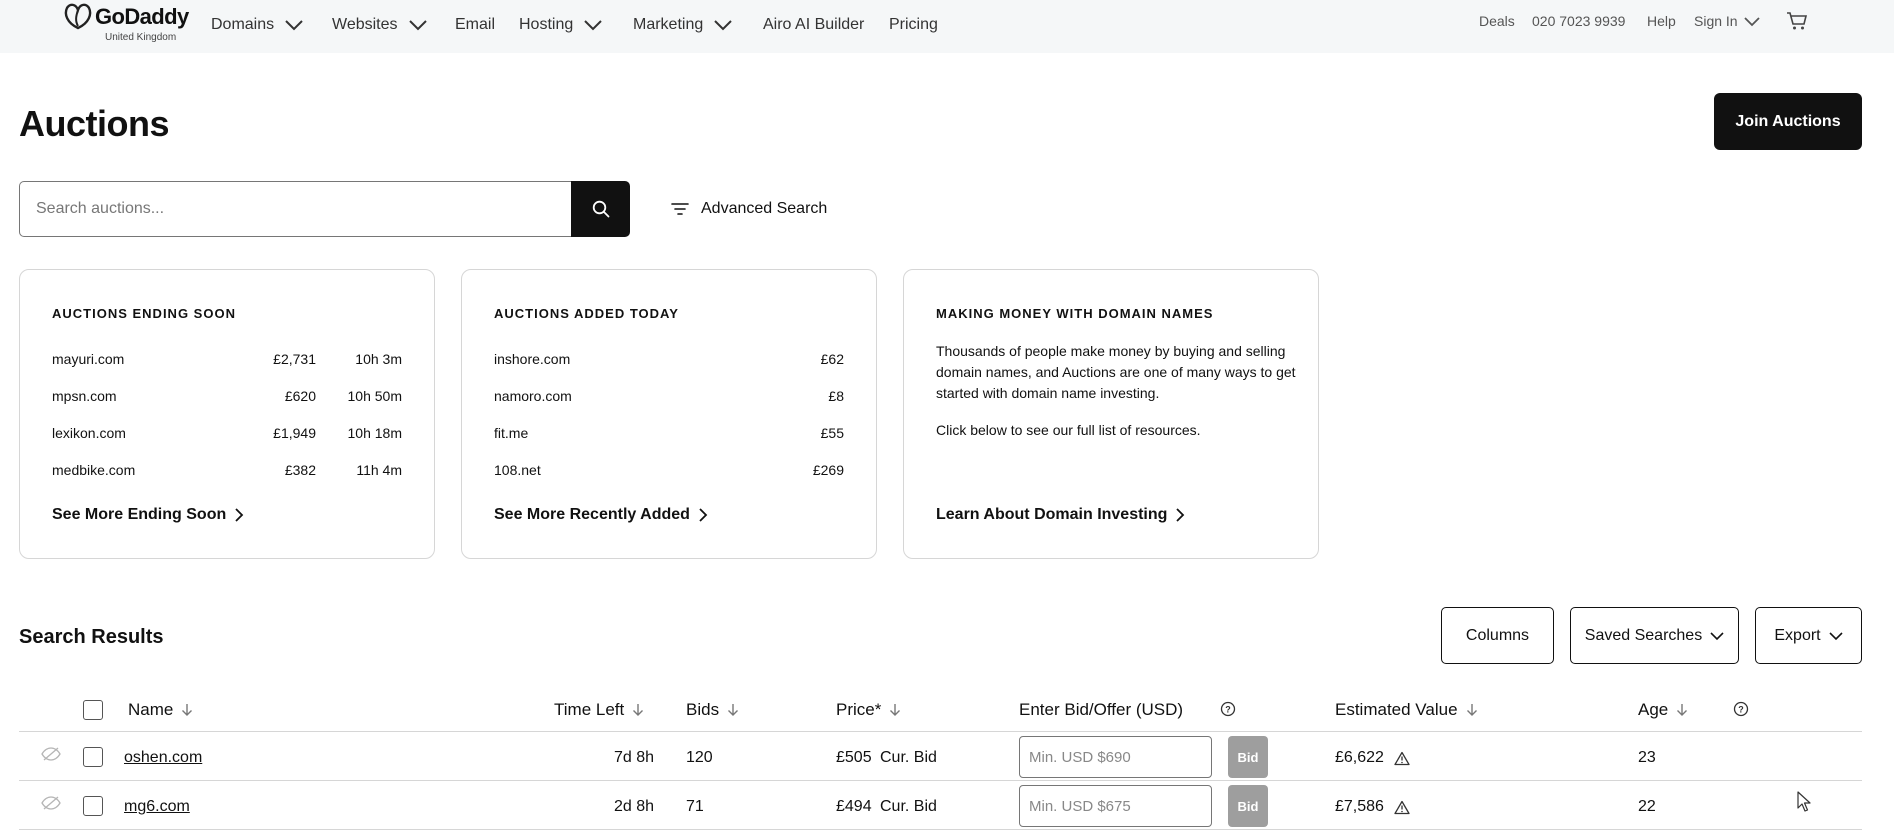 The height and width of the screenshot is (833, 1894). I want to click on age-value: 22, so click(1647, 806).